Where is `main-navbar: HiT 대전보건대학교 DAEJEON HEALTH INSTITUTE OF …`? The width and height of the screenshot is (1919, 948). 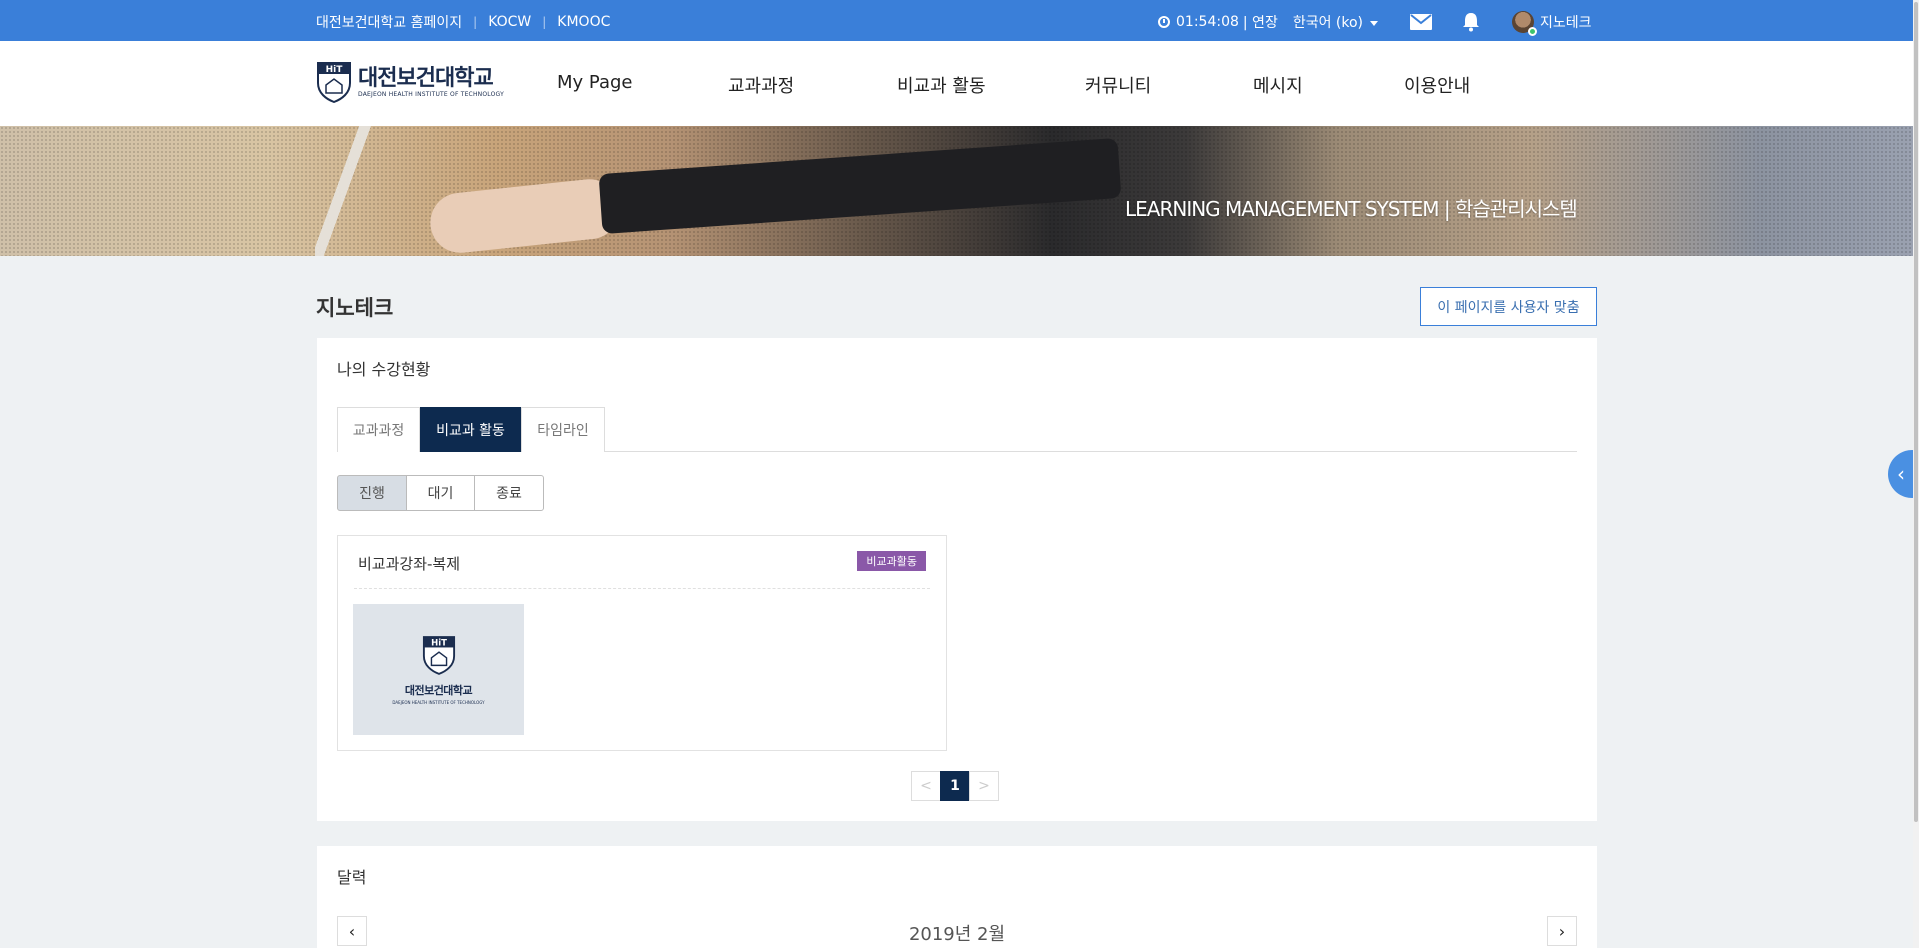 main-navbar: HiT 대전보건대학교 DAEJEON HEALTH INSTITUTE OF … is located at coordinates (956, 83).